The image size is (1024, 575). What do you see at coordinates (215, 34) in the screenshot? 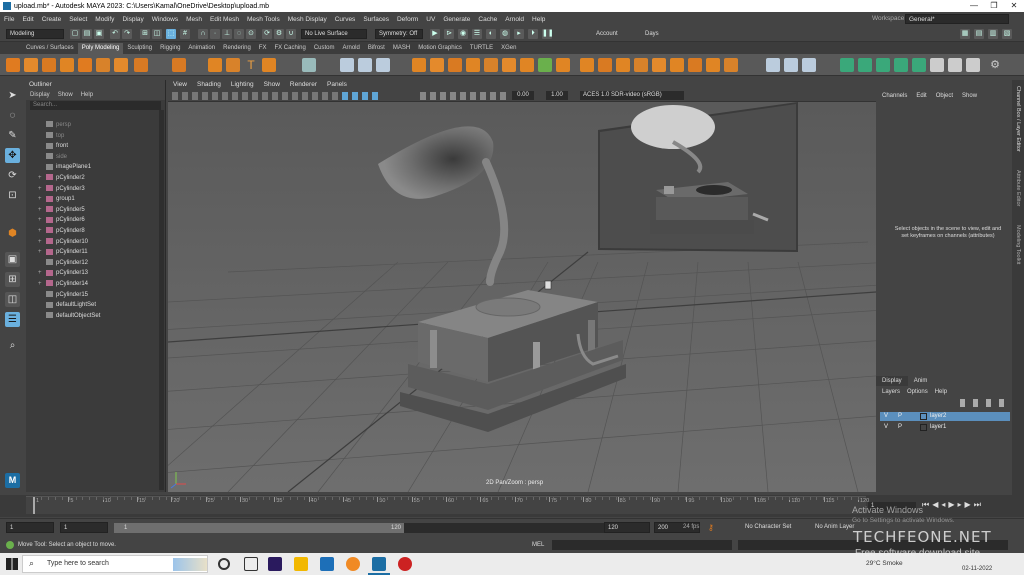
I see `snap-point-icon: ·` at bounding box center [215, 34].